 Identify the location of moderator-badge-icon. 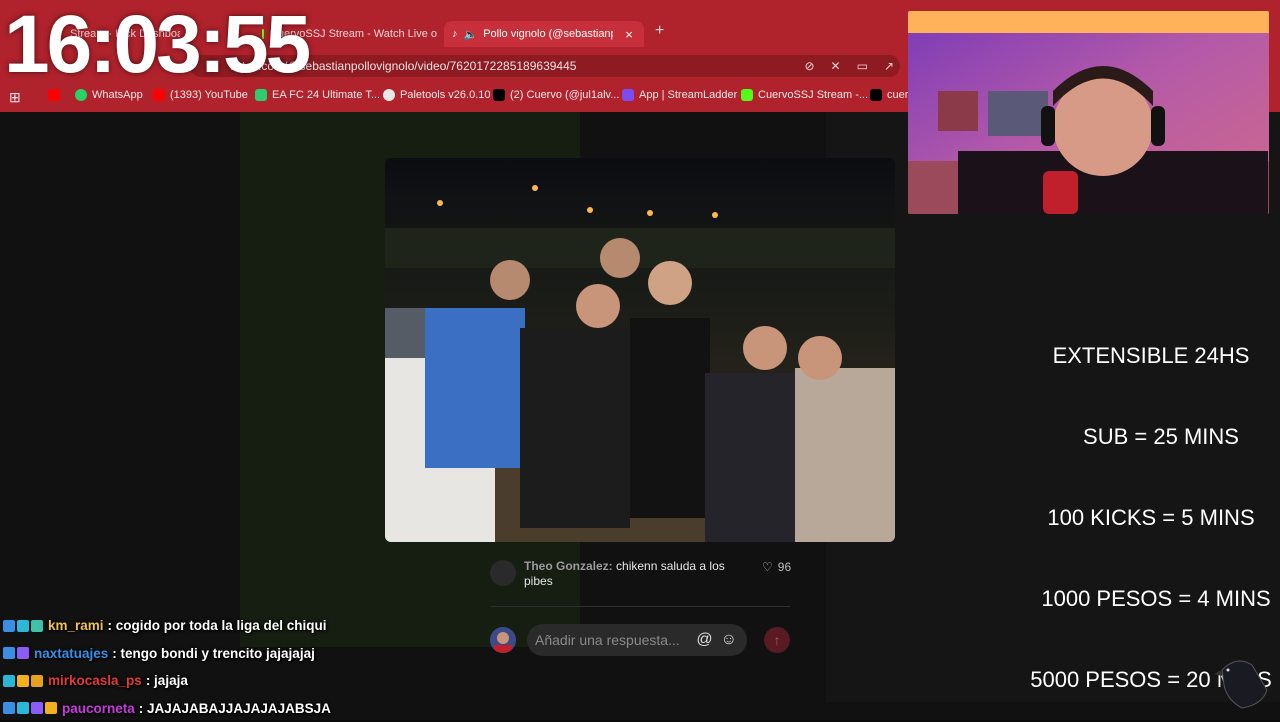
(9, 681).